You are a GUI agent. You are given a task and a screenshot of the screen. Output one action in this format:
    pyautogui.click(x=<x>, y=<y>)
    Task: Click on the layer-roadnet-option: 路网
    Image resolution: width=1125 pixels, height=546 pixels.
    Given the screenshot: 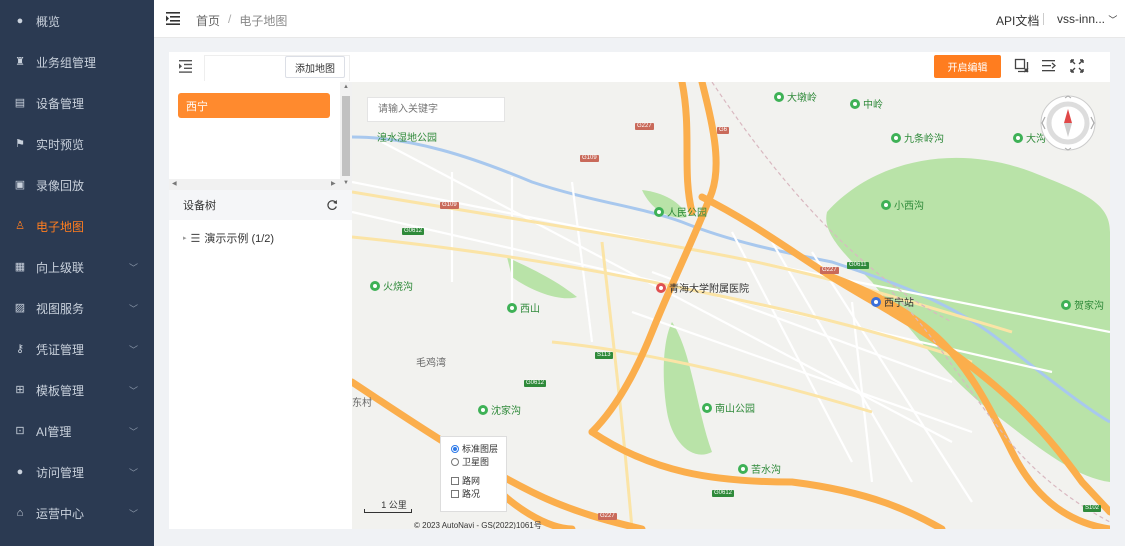 What is the action you would take?
    pyautogui.click(x=478, y=480)
    